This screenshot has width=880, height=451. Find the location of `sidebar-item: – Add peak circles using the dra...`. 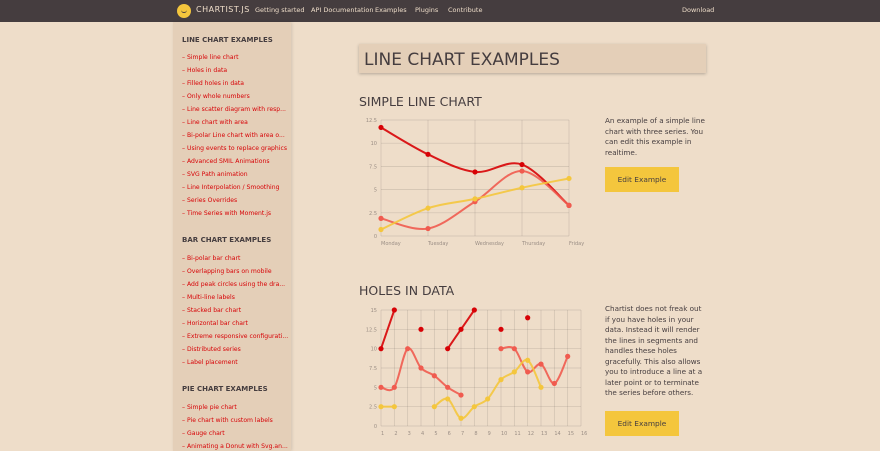

sidebar-item: – Add peak circles using the dra... is located at coordinates (233, 284).